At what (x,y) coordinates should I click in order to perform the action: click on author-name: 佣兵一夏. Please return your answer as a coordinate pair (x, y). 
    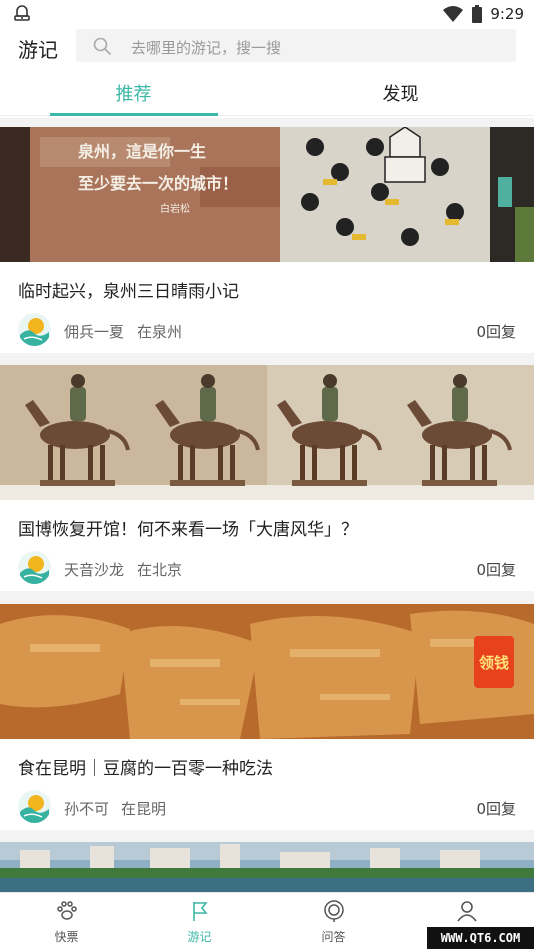
    Looking at the image, I should click on (94, 331).